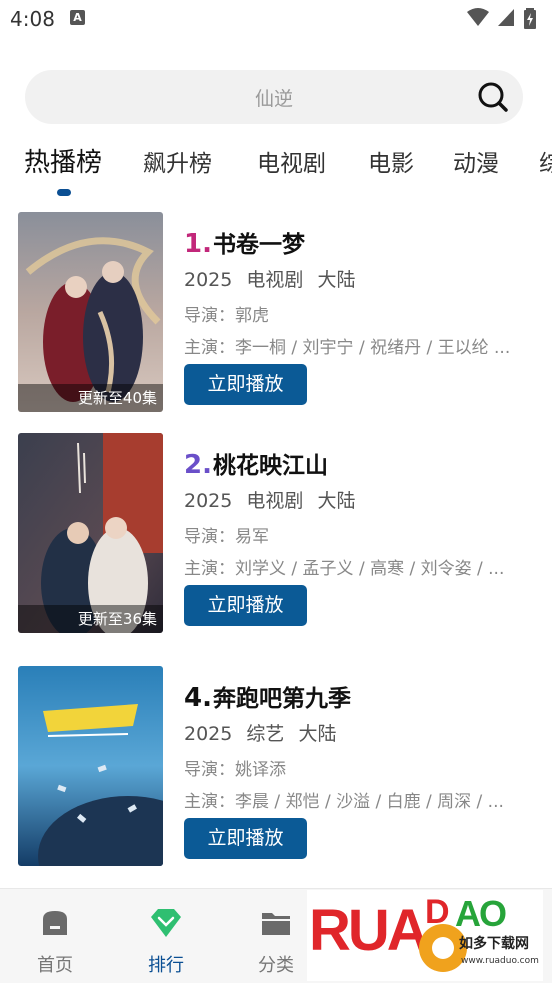 This screenshot has height=983, width=552. I want to click on poster-image: 更新至40集, so click(90, 312).